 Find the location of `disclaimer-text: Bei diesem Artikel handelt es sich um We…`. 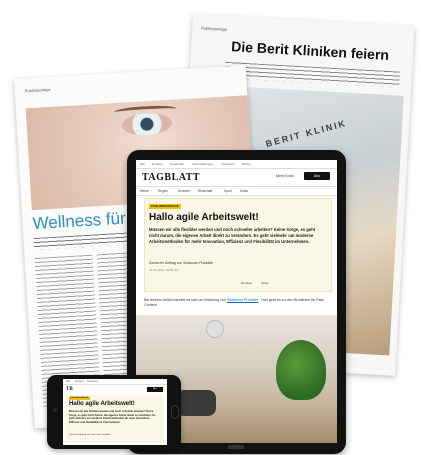

disclaimer-text: Bei diesem Artikel handelt es sich um We… is located at coordinates (185, 300).